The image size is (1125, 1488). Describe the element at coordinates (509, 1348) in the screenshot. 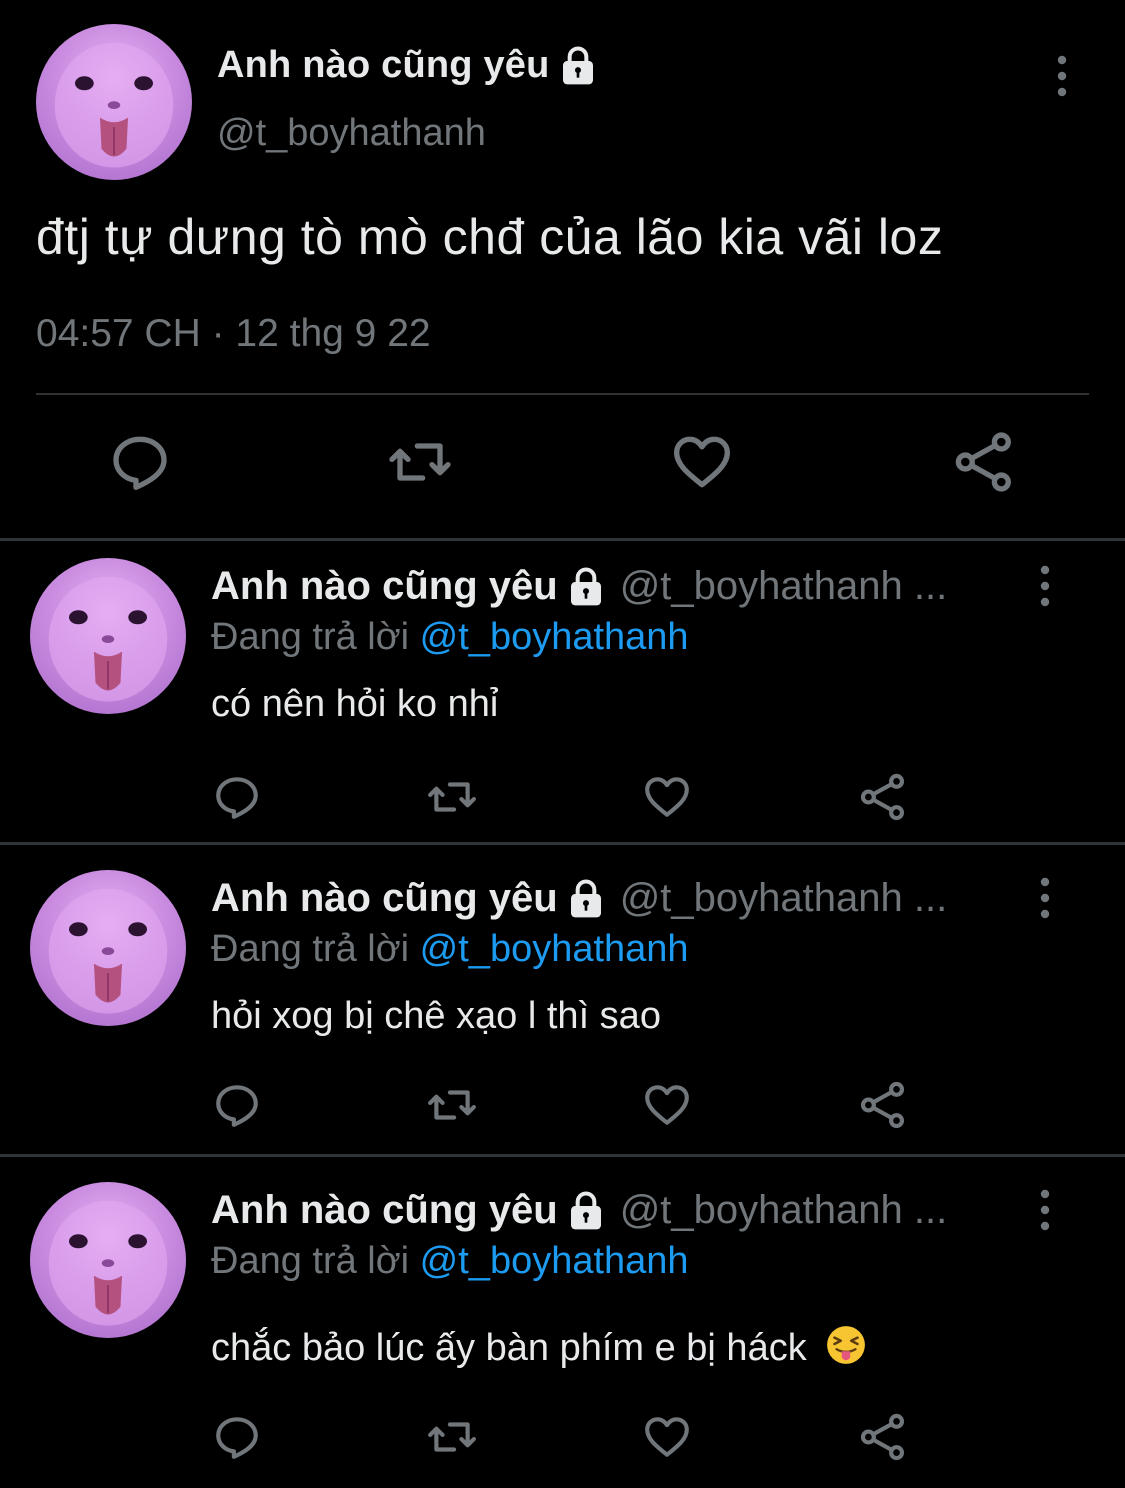

I see `tweet-text-content: chắc bảo lúc ấy bàn phím e bị háck` at that location.